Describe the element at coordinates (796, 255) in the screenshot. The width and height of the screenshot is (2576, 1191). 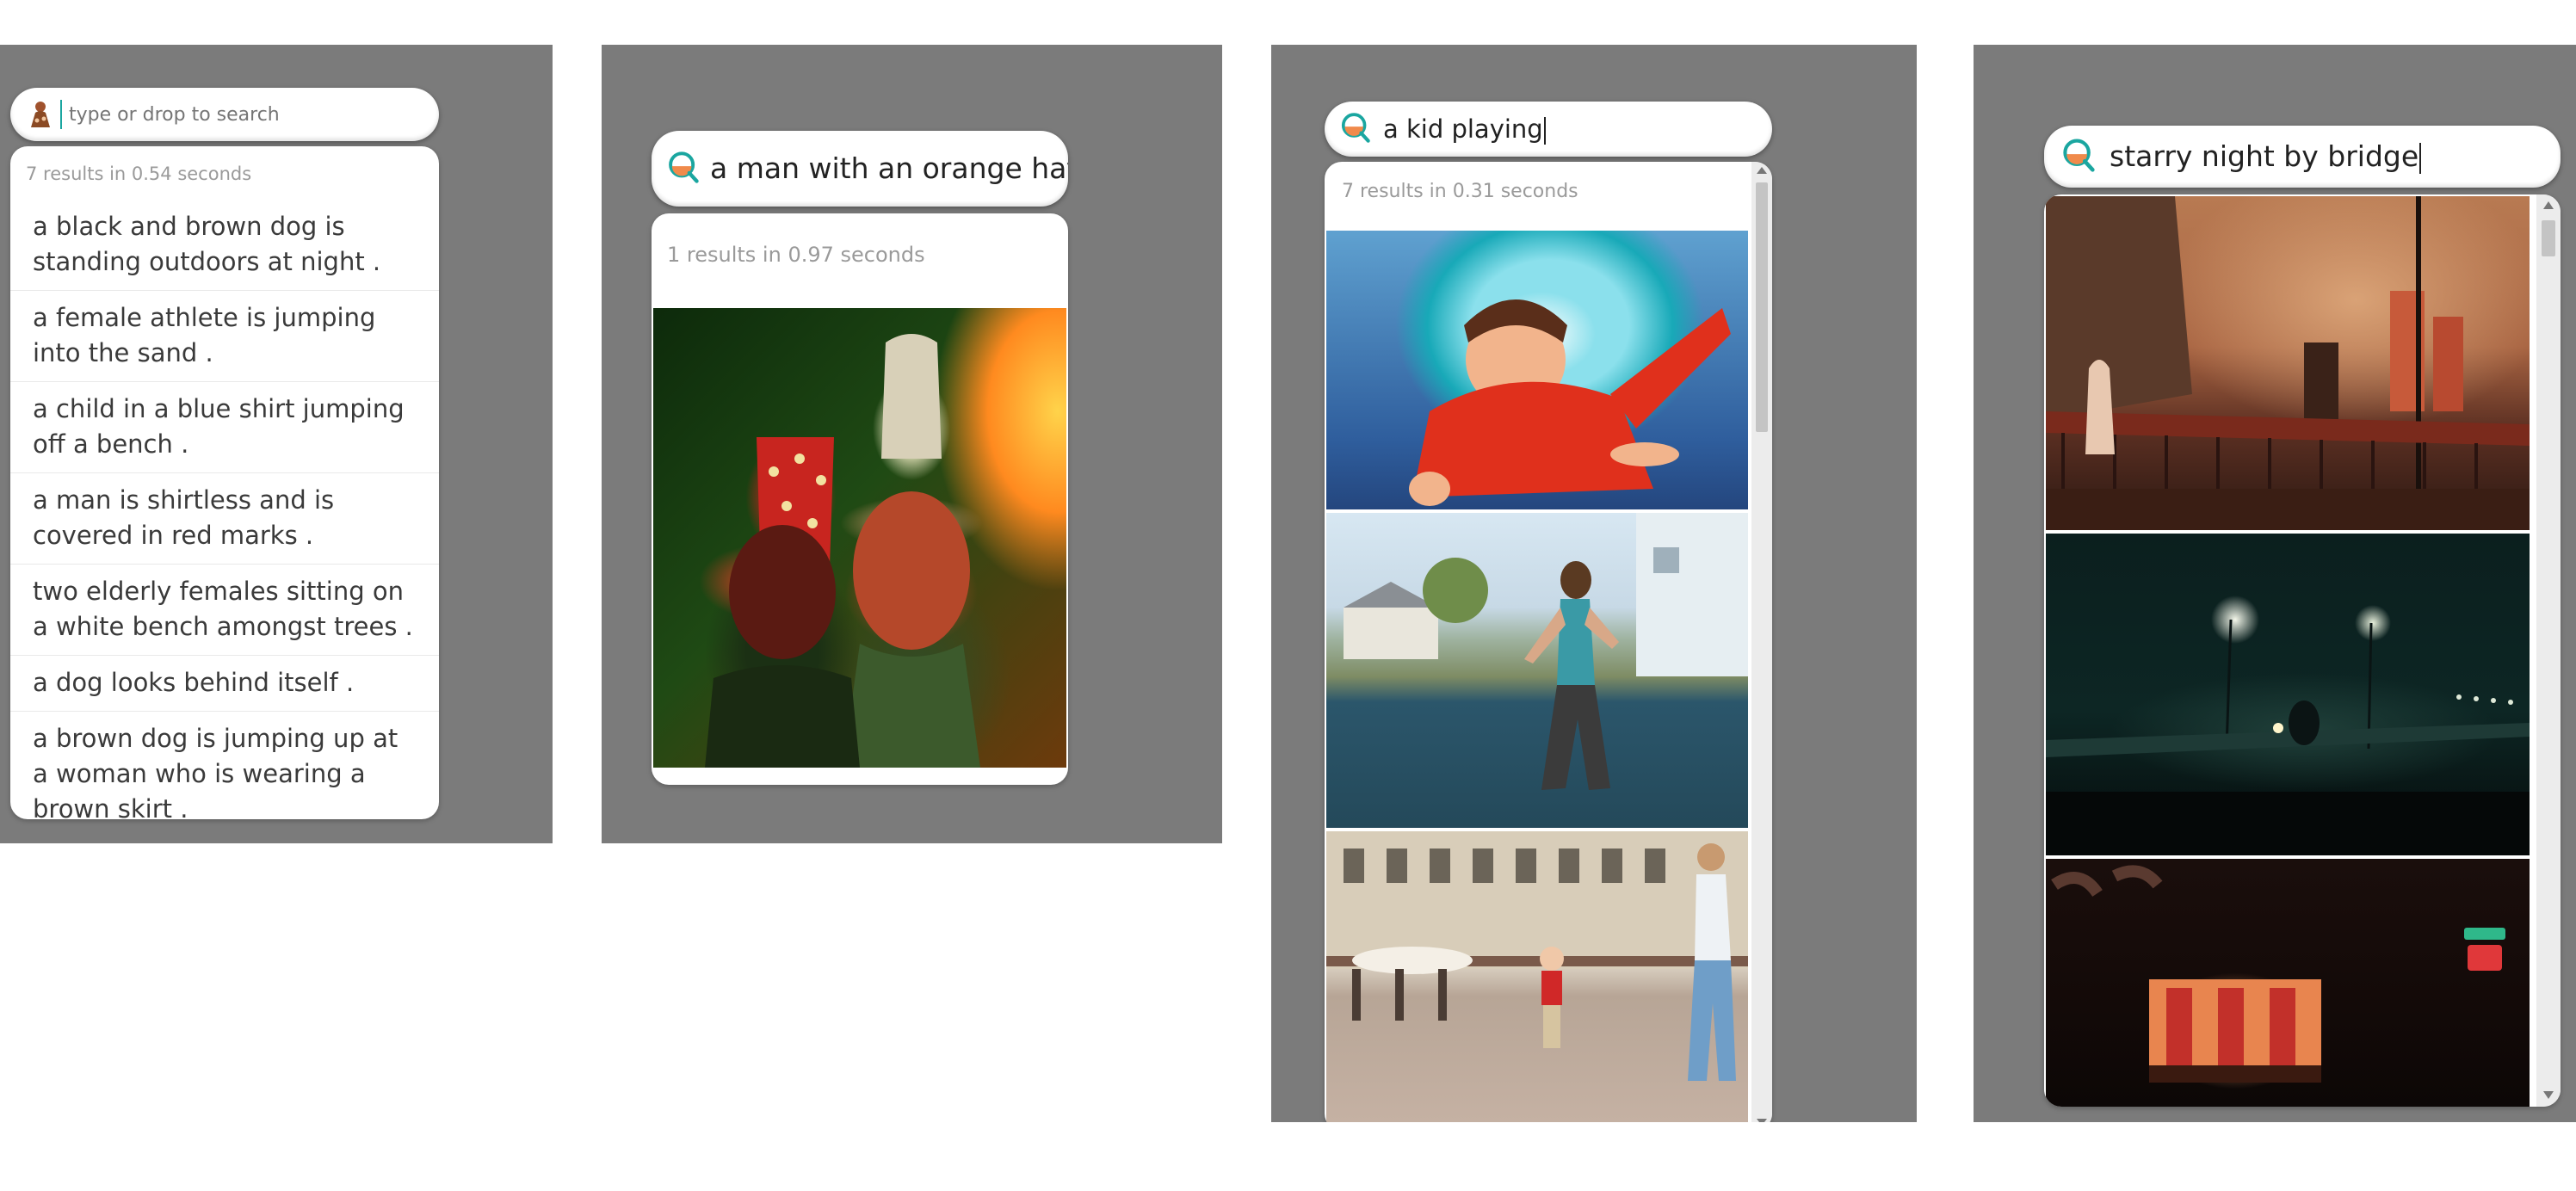
I see `result-count: 1 results in 0.97 seconds` at that location.